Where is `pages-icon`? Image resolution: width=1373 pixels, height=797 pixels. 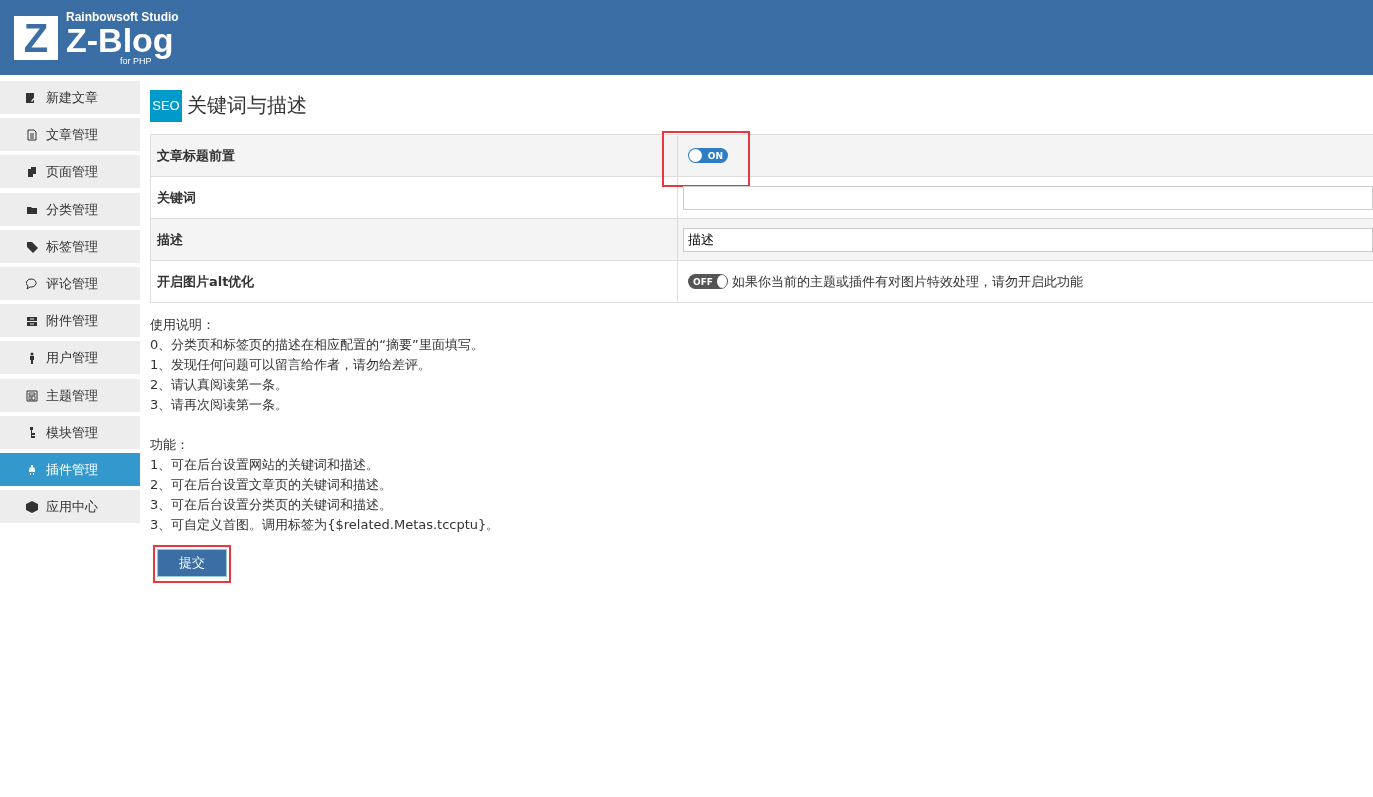
pages-icon is located at coordinates (32, 171).